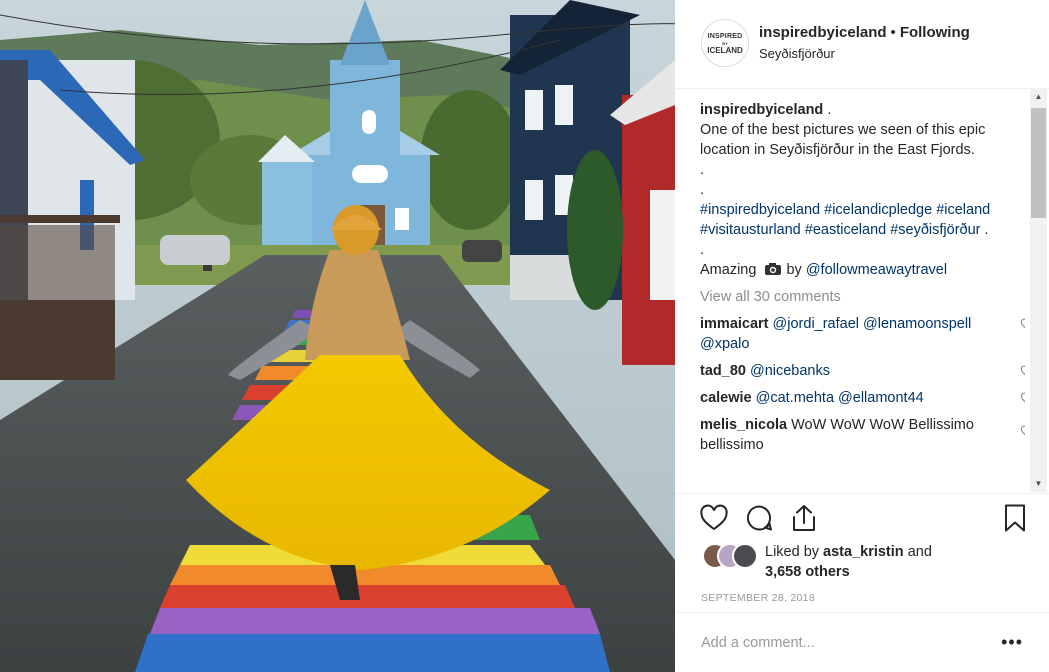 The height and width of the screenshot is (672, 1049). What do you see at coordinates (807, 572) in the screenshot?
I see `likes-count-link: 3,658 others` at bounding box center [807, 572].